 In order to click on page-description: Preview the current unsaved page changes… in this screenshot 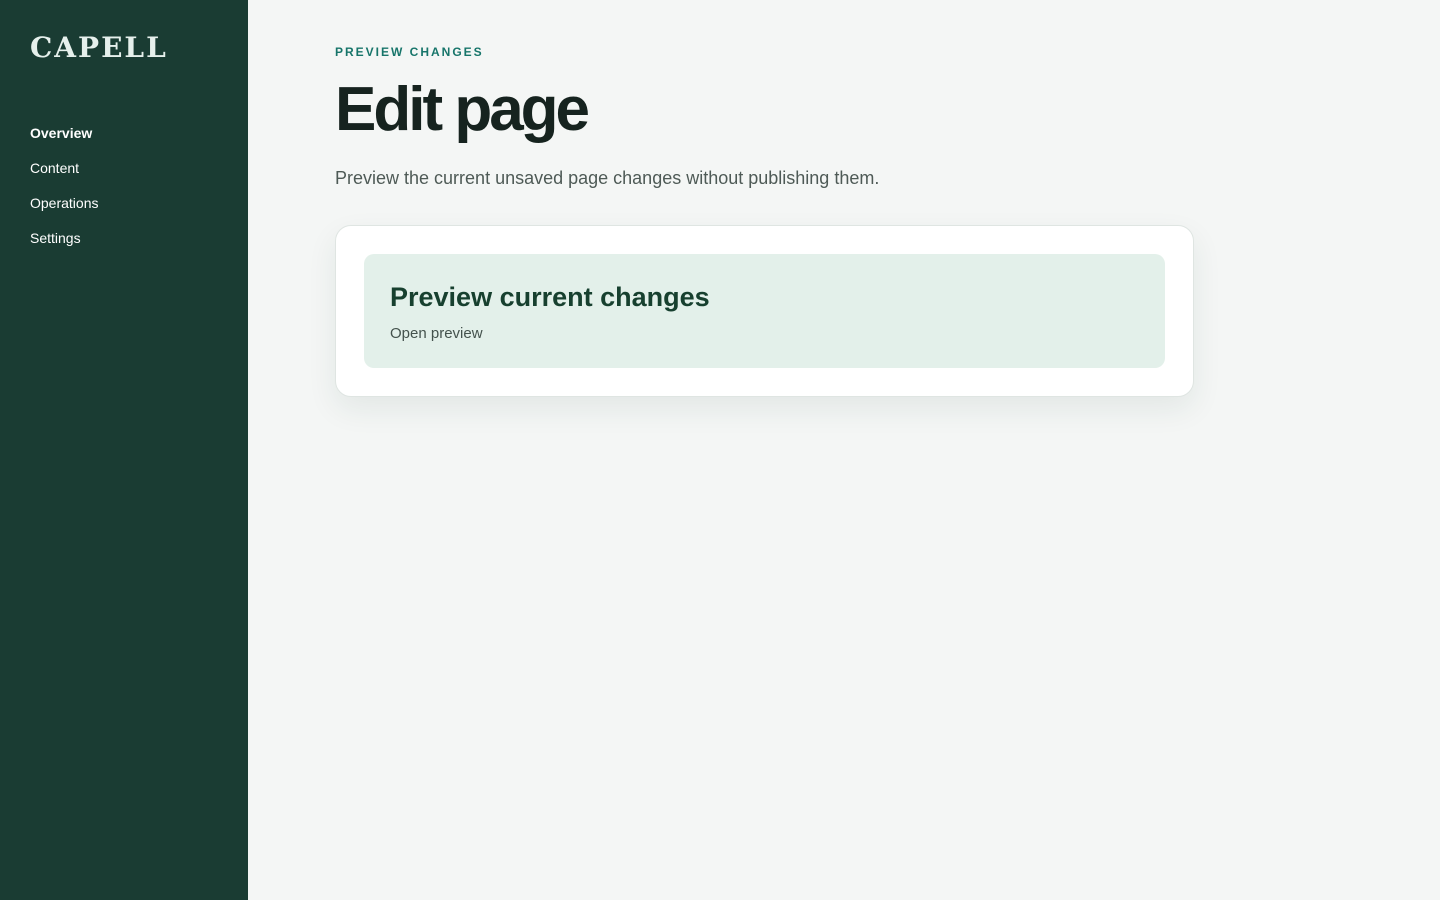, I will do `click(607, 178)`.